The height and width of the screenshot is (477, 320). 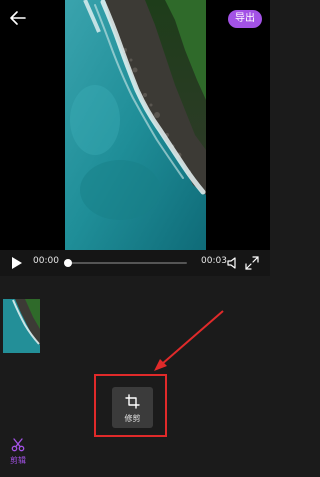 I want to click on back-button, so click(x=18, y=18).